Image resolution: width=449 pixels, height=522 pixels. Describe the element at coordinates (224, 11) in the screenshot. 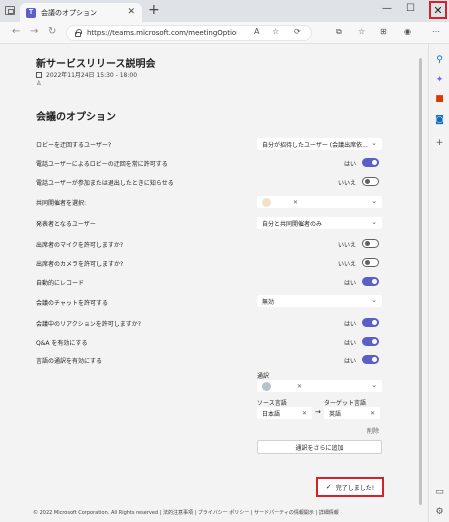

I see `browser-tab-bar: T 会議のオプション ✕ + — ☐ ✕` at that location.